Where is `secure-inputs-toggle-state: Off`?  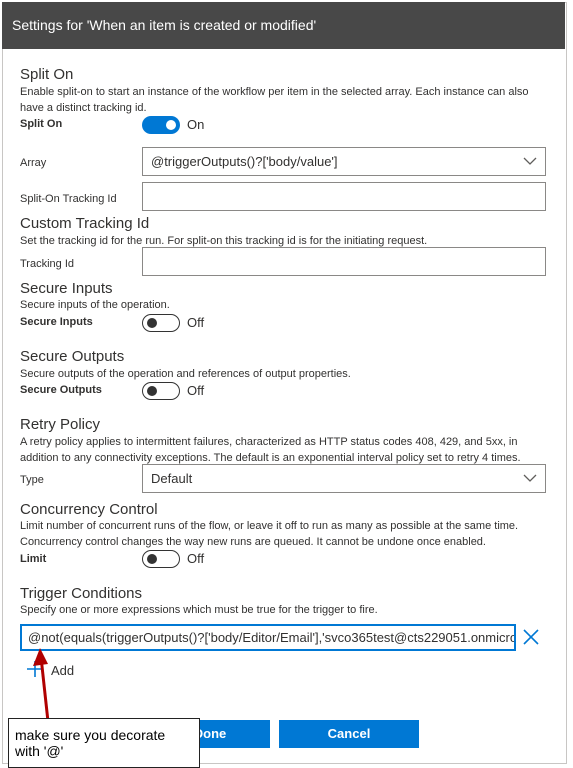
secure-inputs-toggle-state: Off is located at coordinates (196, 322).